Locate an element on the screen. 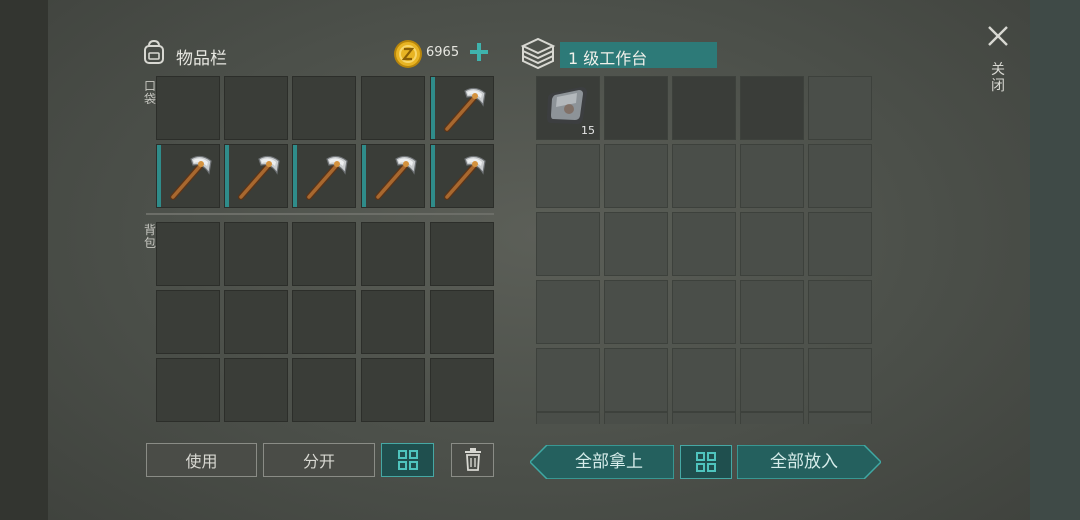 This screenshot has height=520, width=1080. coin-count: 6965 is located at coordinates (443, 52).